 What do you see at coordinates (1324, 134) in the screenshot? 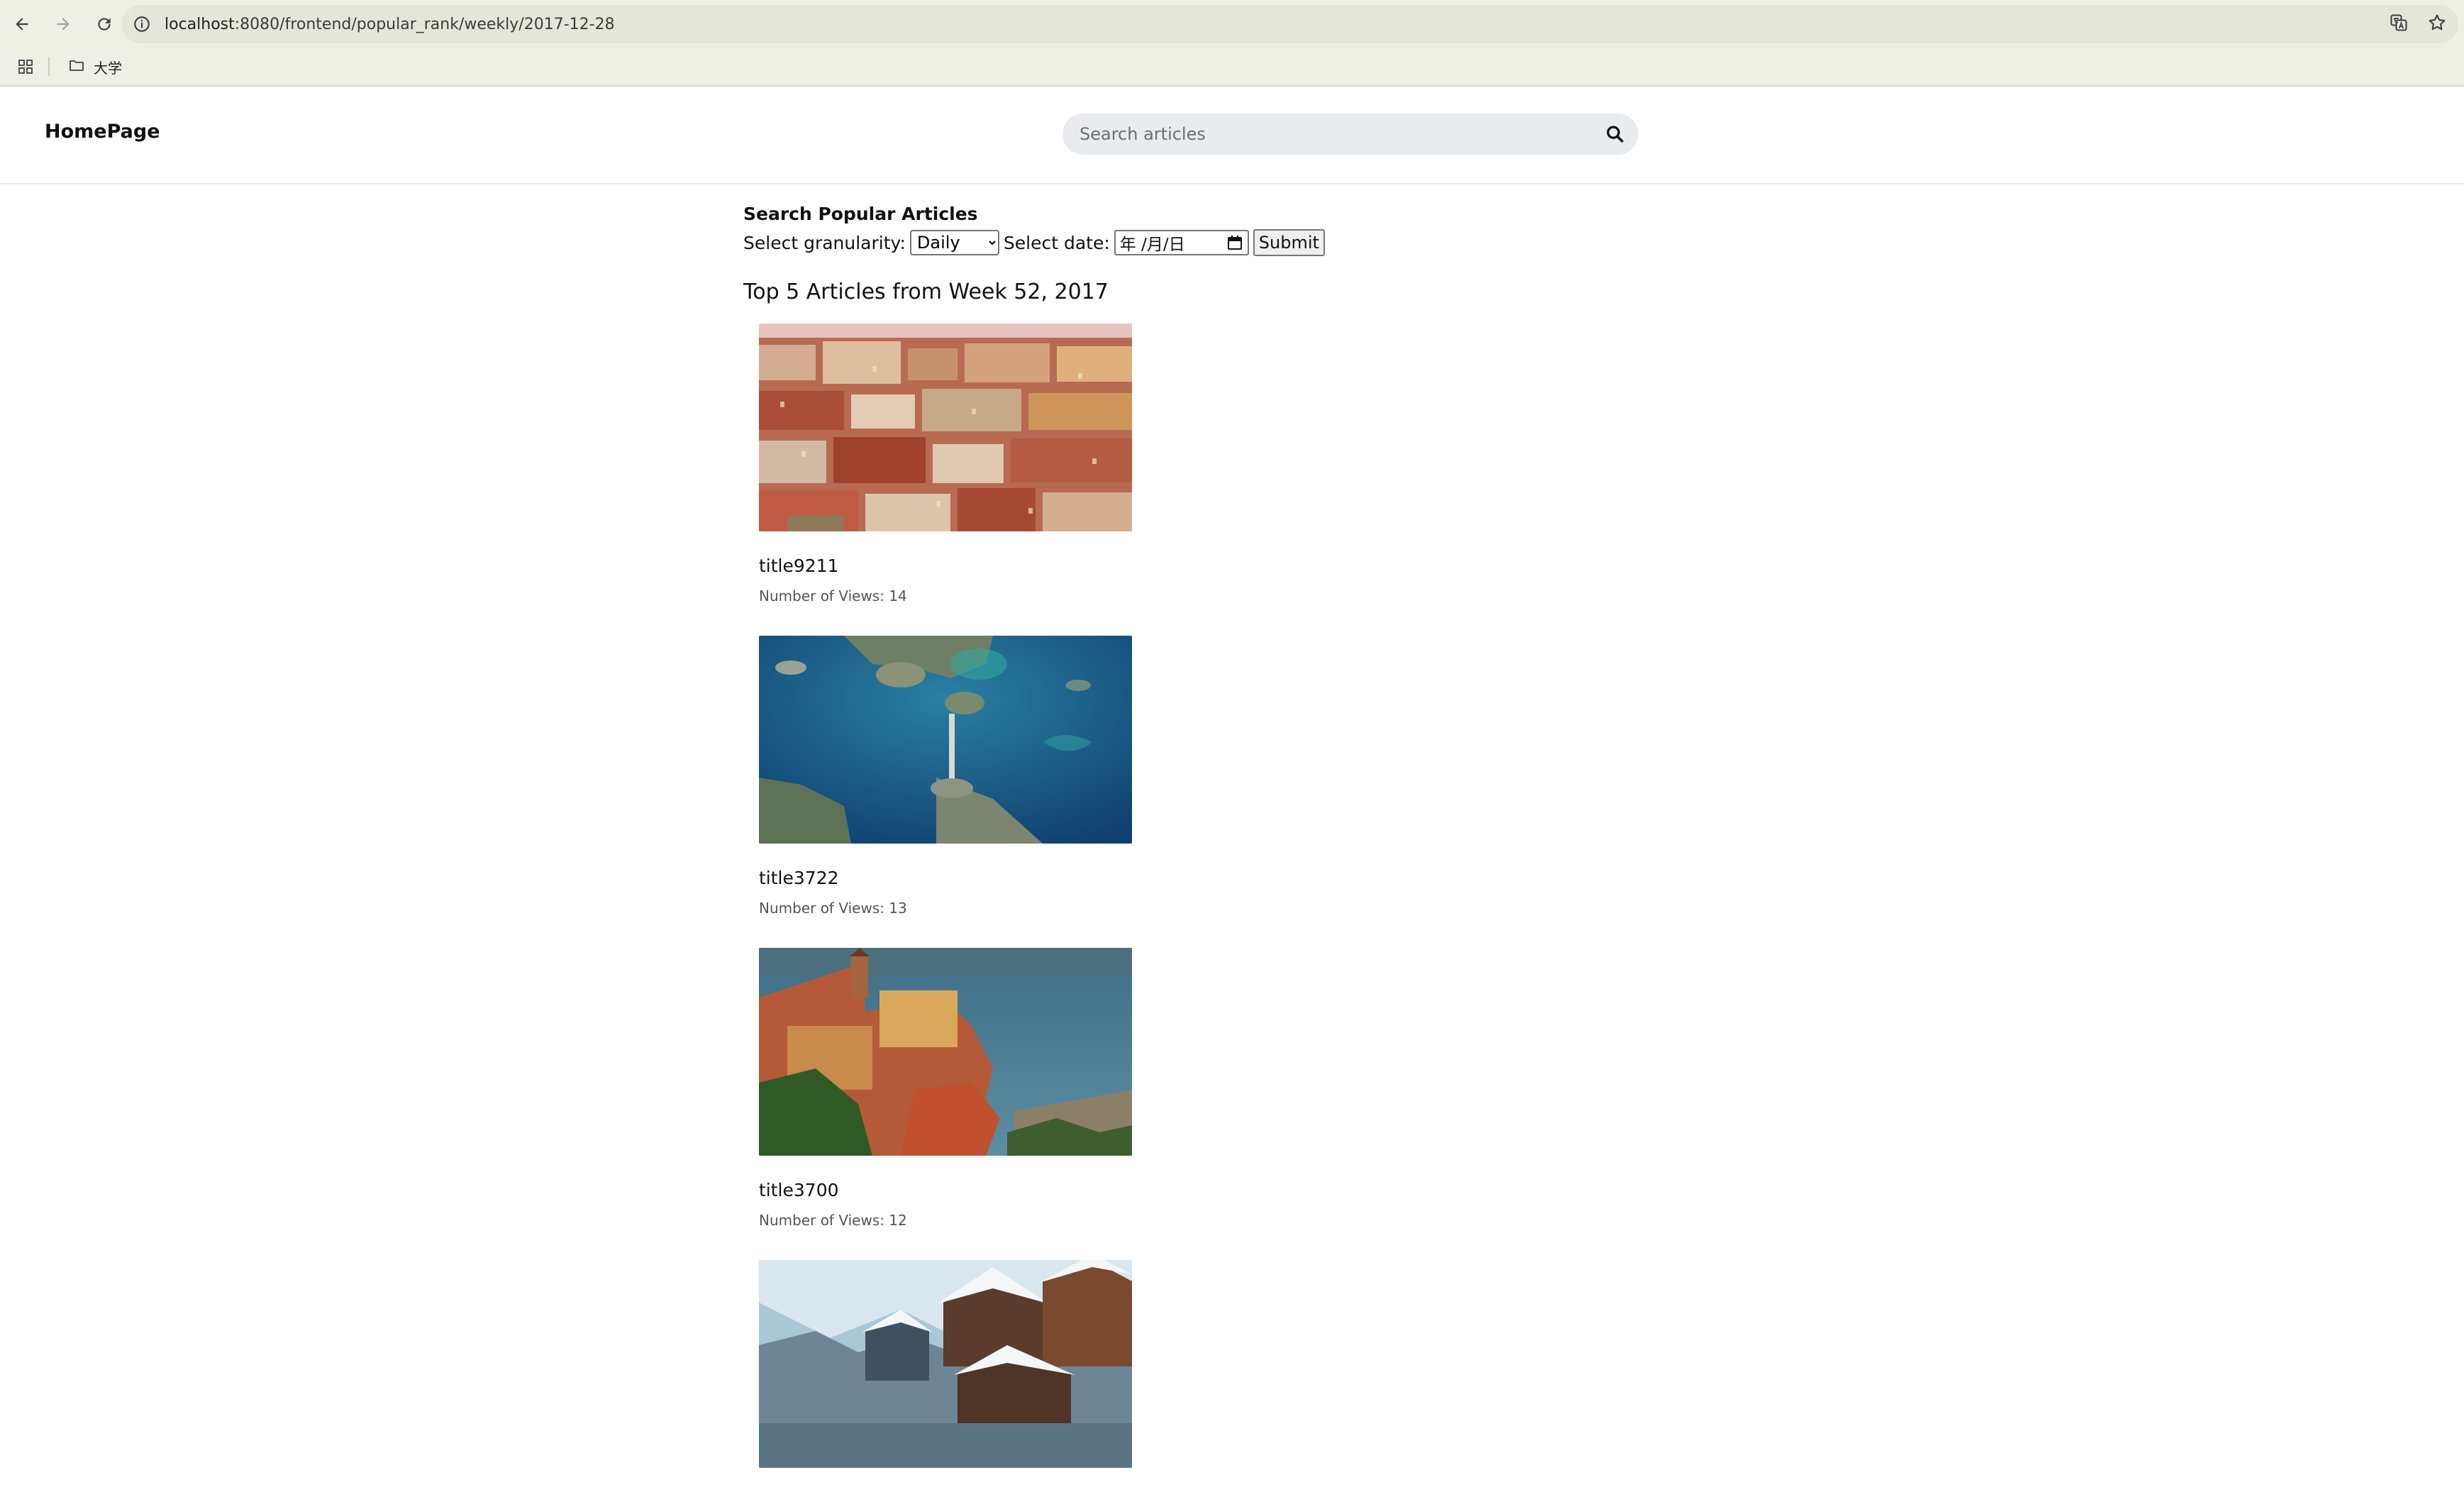
I see `search-input` at bounding box center [1324, 134].